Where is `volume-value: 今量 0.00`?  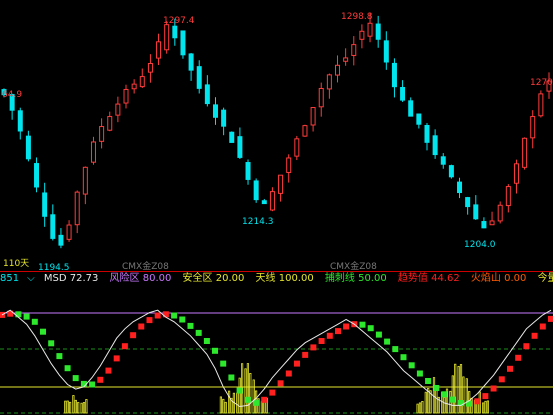
volume-value: 今量 0.00 is located at coordinates (545, 278).